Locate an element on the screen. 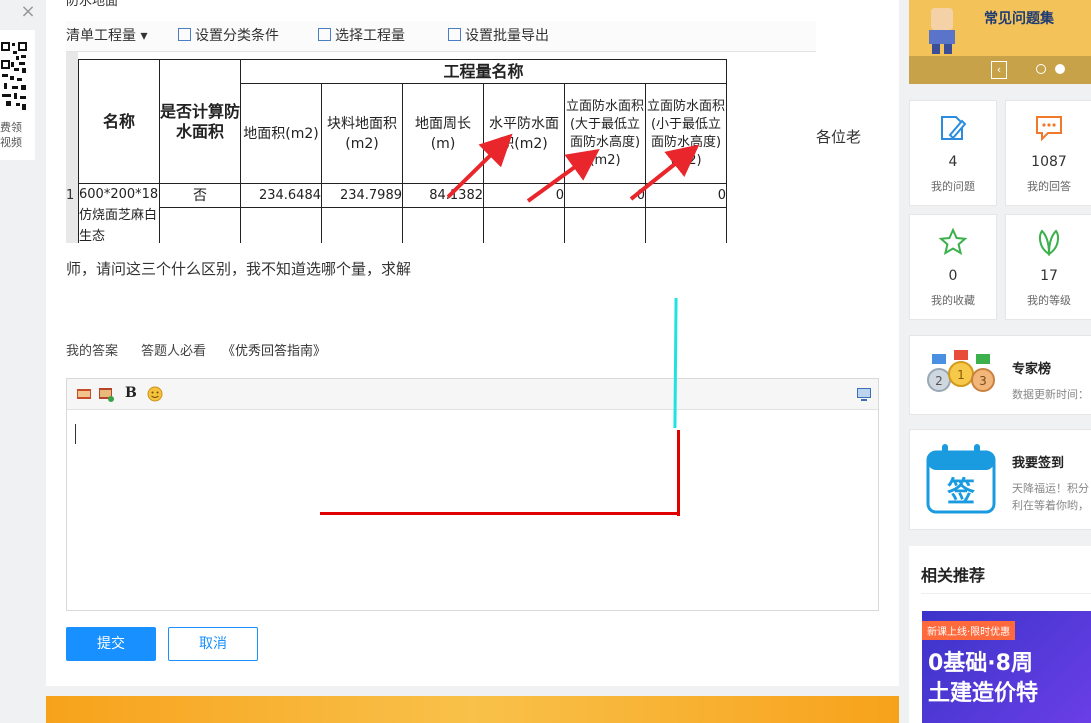 This screenshot has height=723, width=1091. chat-icon is located at coordinates (1049, 129).